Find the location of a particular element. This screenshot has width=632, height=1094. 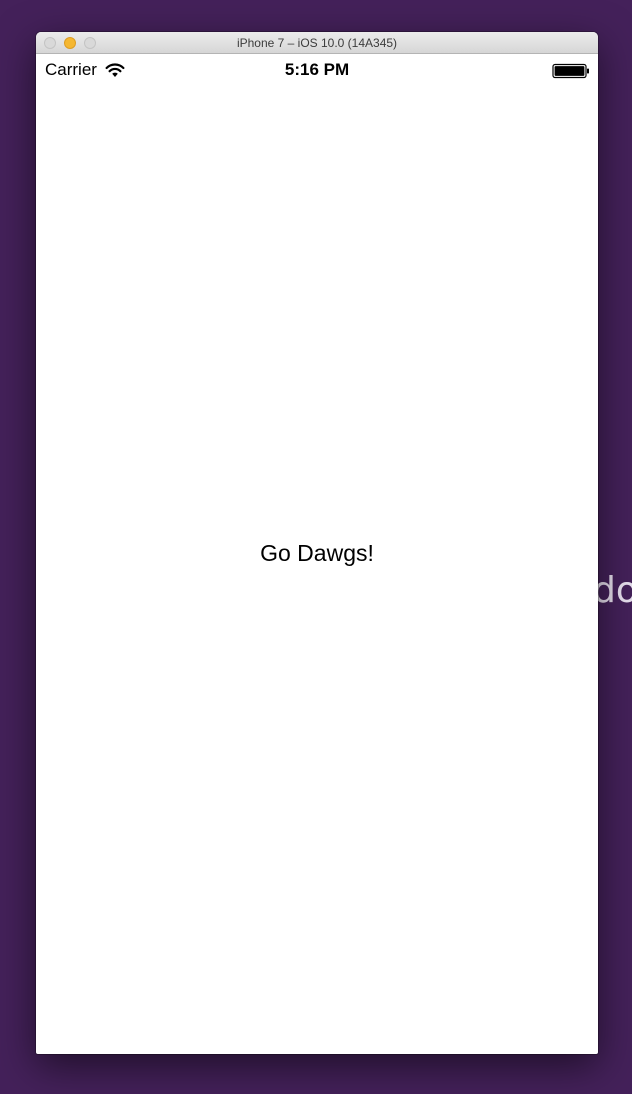

window-title: iPhone 7 – iOS 10.0 (14A345) is located at coordinates (317, 43).